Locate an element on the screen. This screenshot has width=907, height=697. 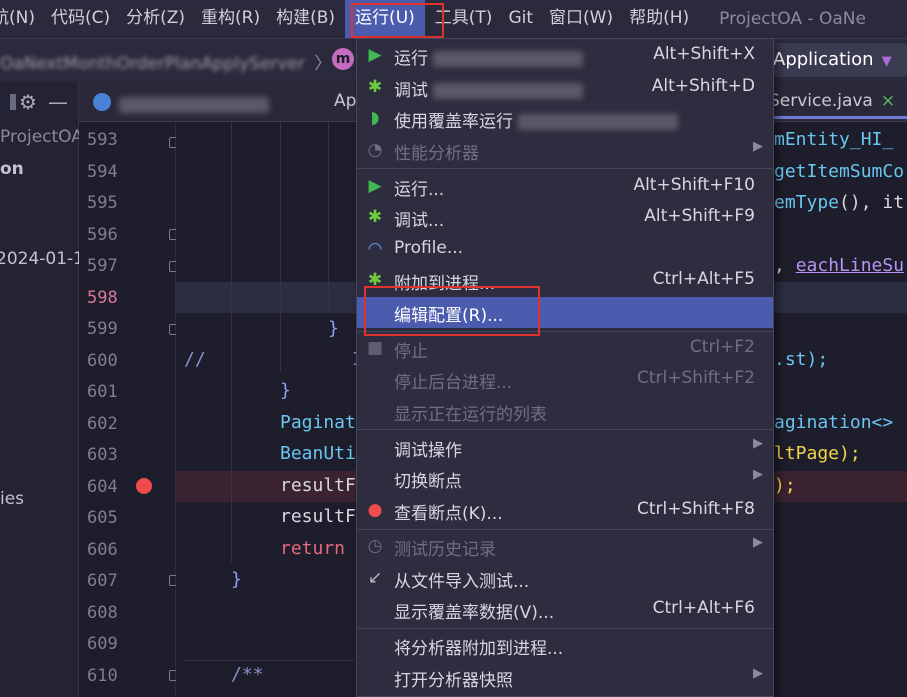
import-icon: ↙ is located at coordinates (375, 578).